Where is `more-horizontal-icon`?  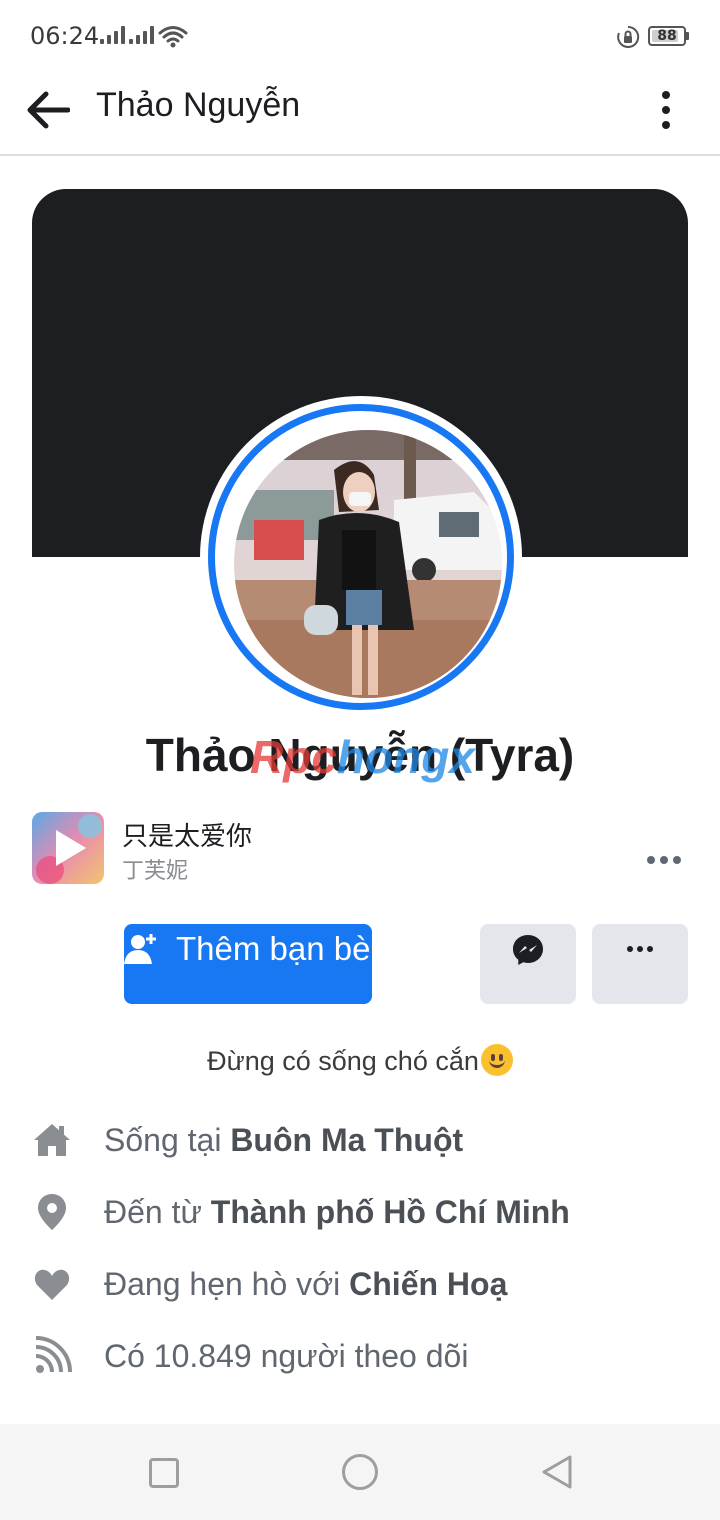 more-horizontal-icon is located at coordinates (640, 949).